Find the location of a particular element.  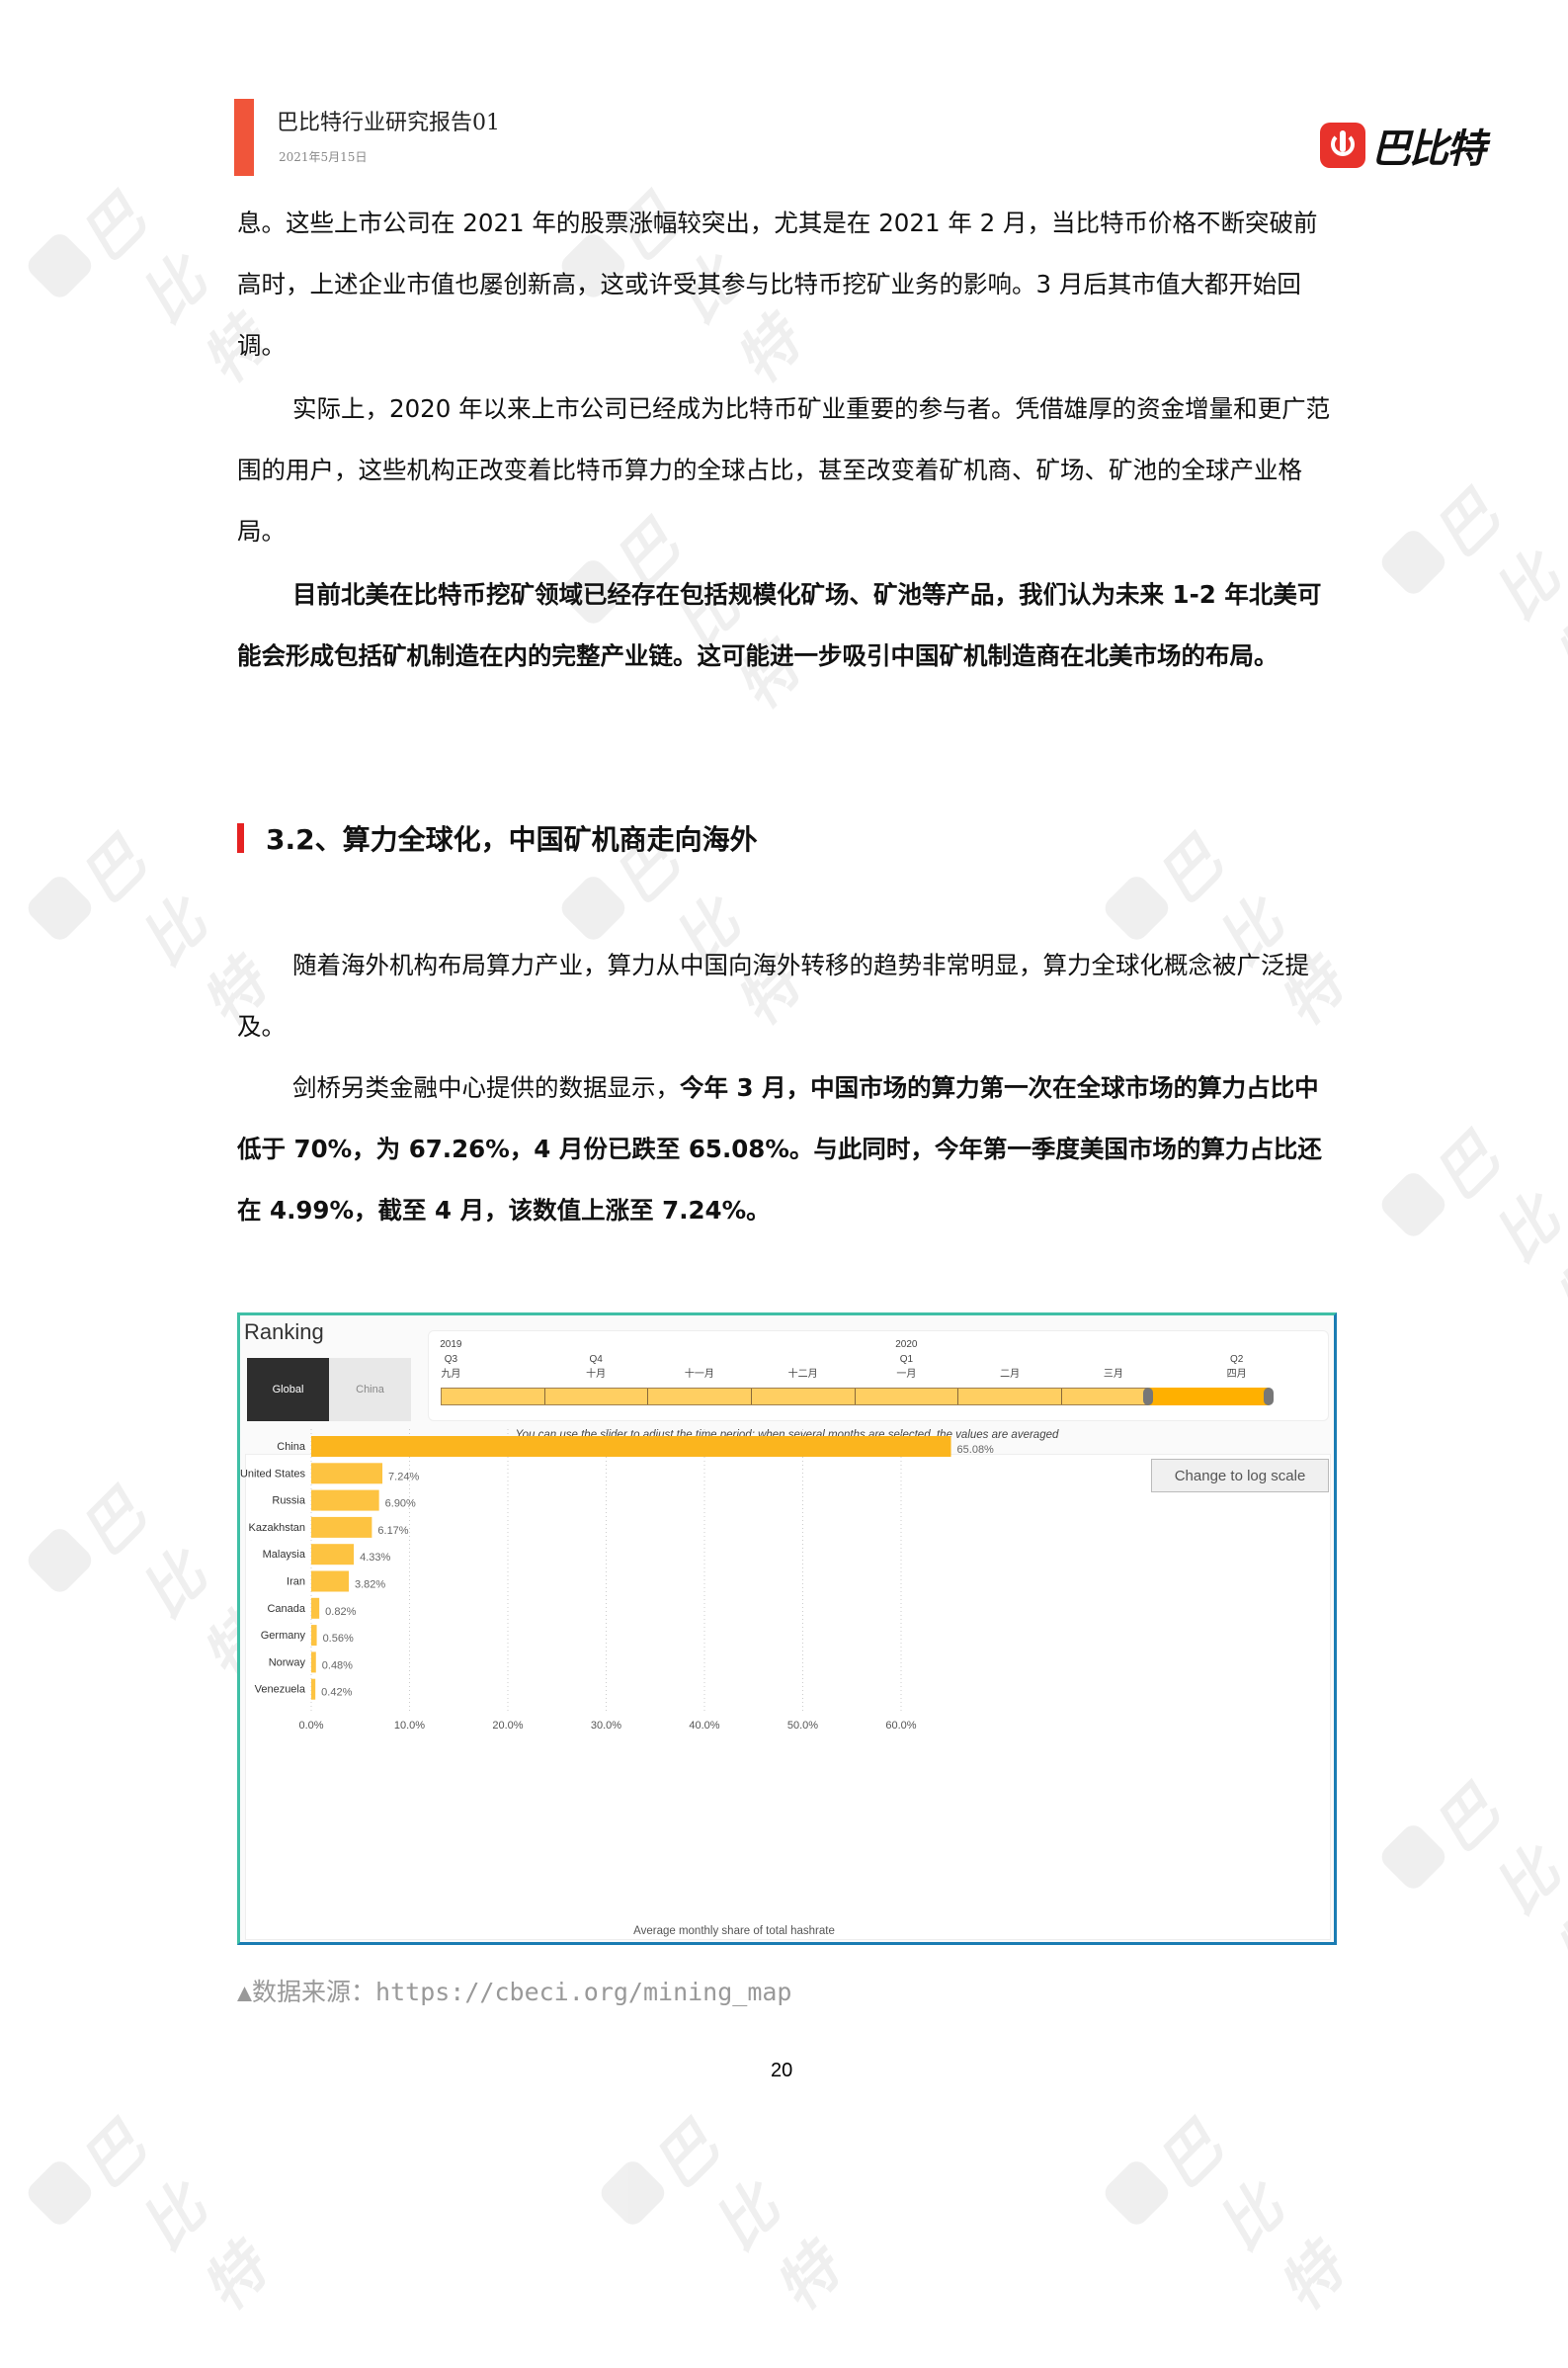

data-label: 0.56% is located at coordinates (338, 1639).